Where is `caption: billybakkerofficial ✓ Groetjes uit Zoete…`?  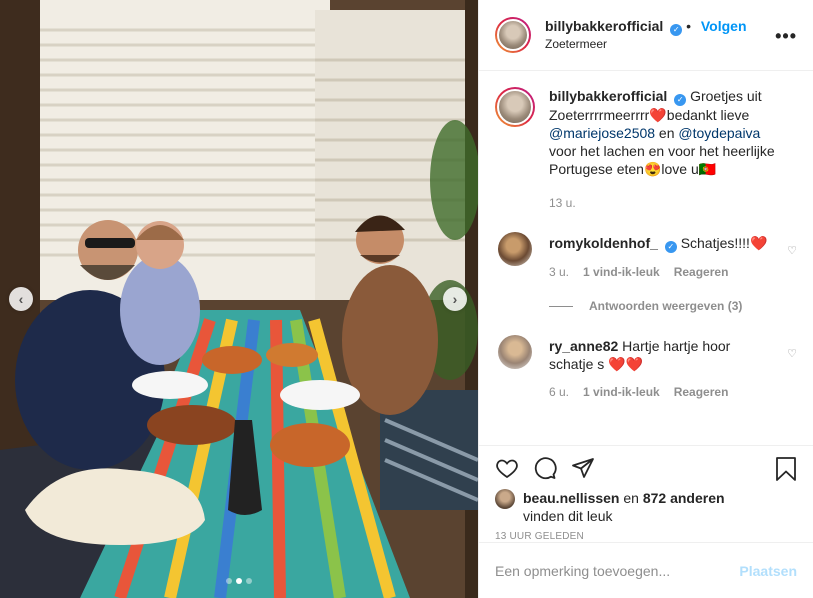
caption: billybakkerofficial ✓ Groetjes uit Zoete… is located at coordinates (646, 149).